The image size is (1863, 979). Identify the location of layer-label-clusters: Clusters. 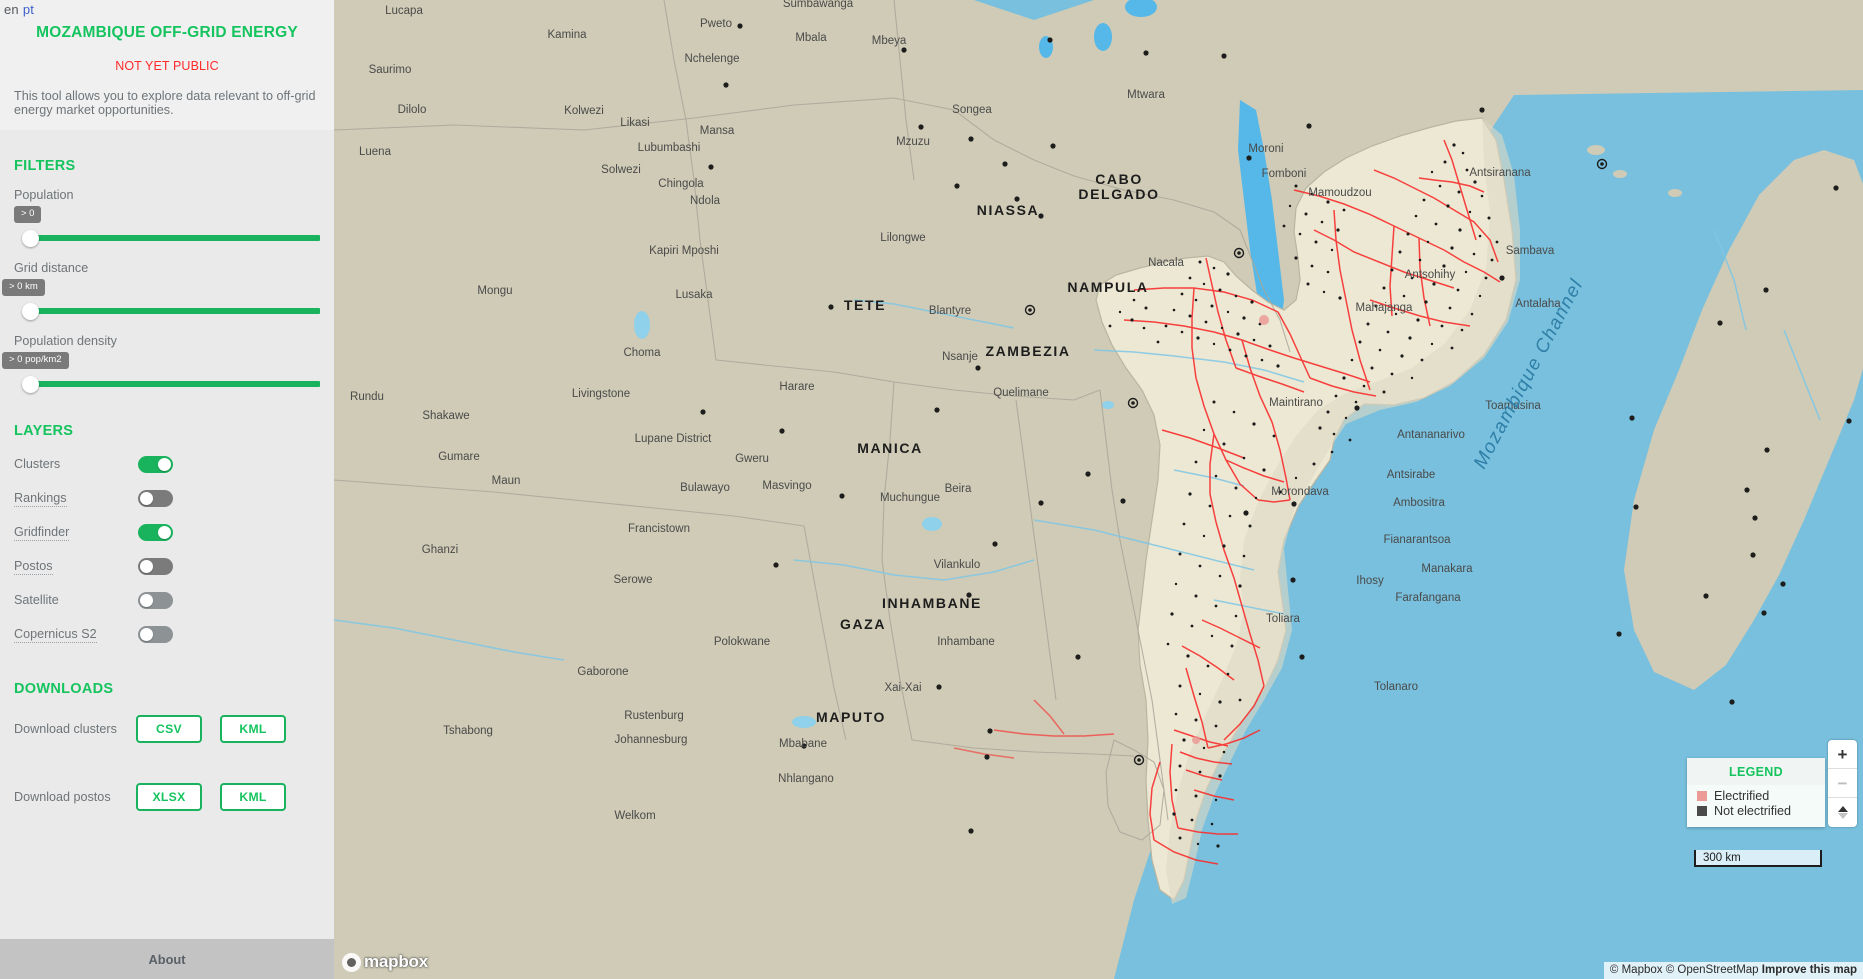
(37, 464).